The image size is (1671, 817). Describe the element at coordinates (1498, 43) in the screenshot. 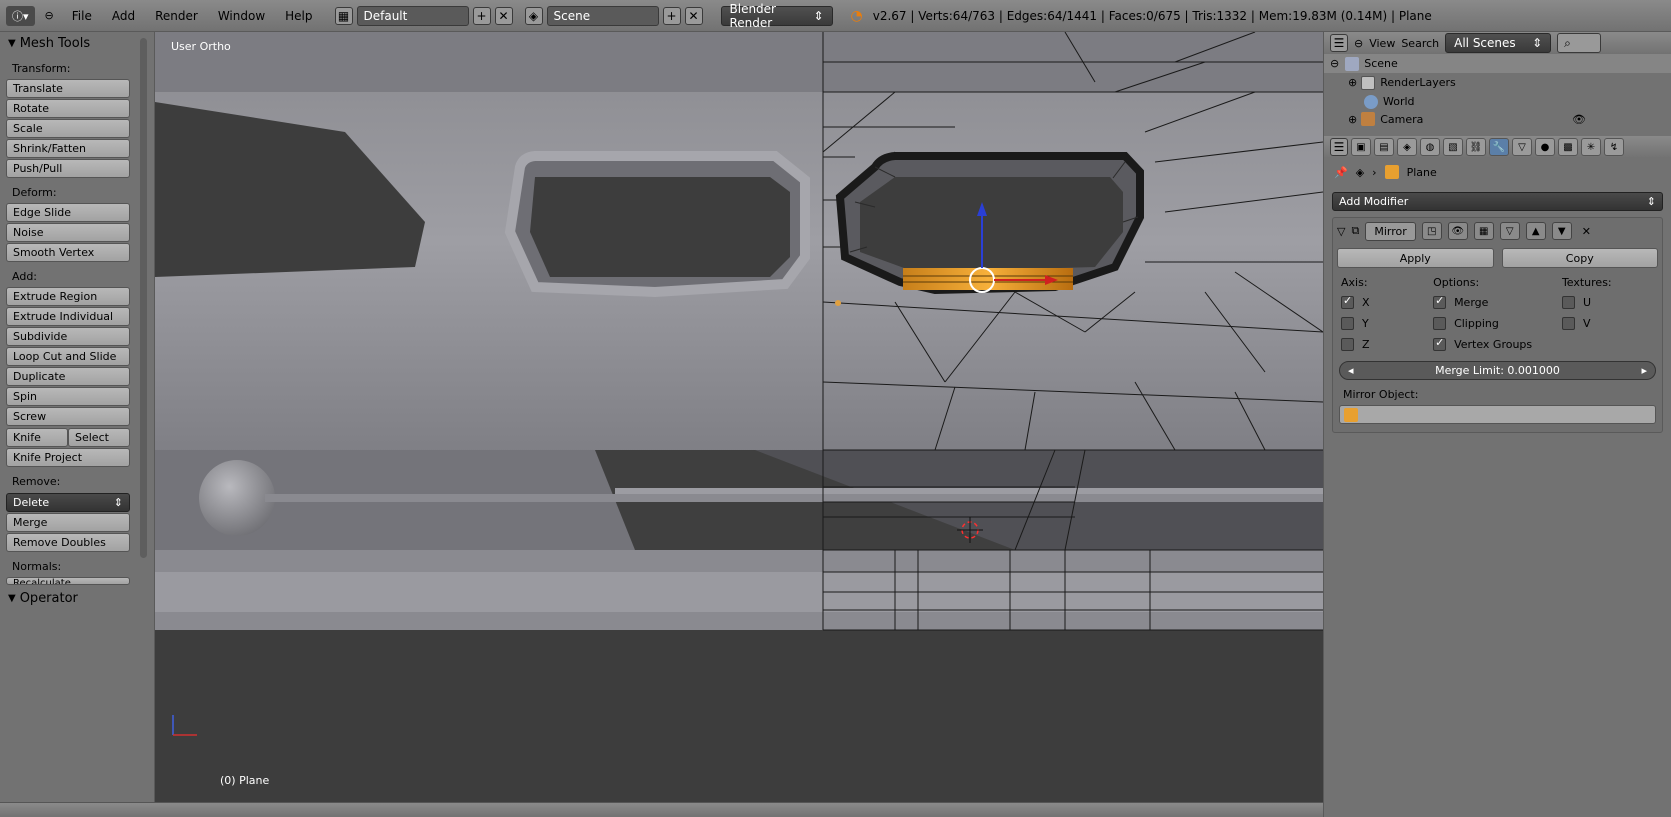

I see `outliner-filter-select: All Scenes ⇕` at that location.